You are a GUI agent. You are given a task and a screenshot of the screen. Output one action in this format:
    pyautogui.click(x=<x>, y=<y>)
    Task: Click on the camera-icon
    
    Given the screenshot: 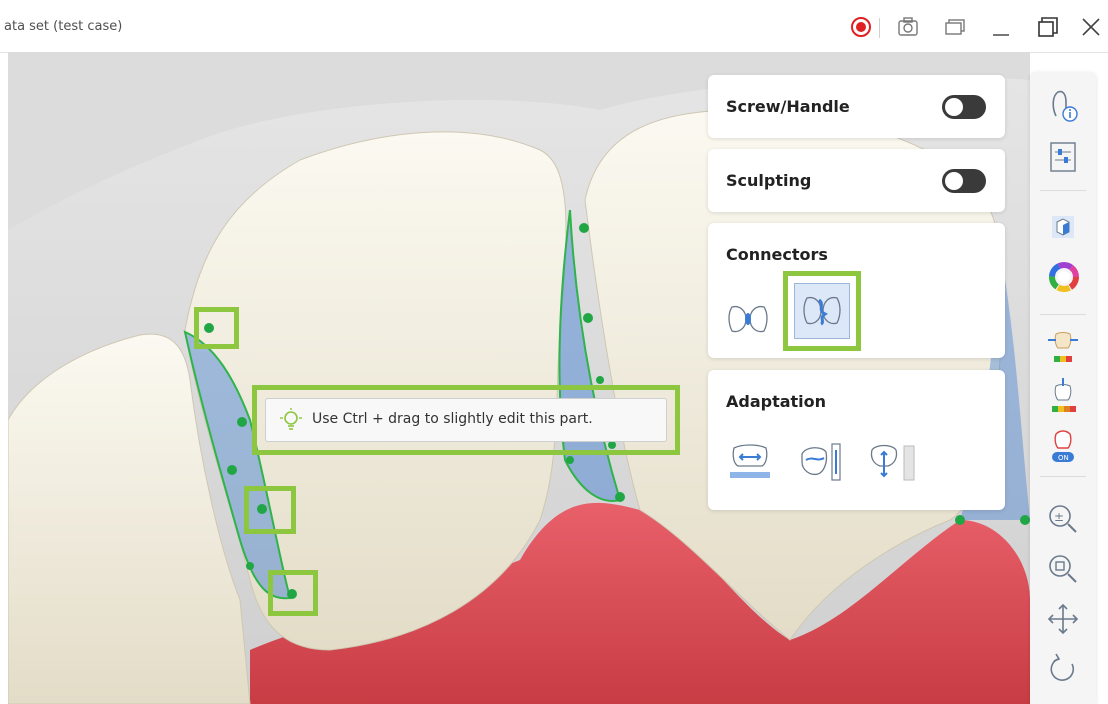 What is the action you would take?
    pyautogui.click(x=908, y=27)
    